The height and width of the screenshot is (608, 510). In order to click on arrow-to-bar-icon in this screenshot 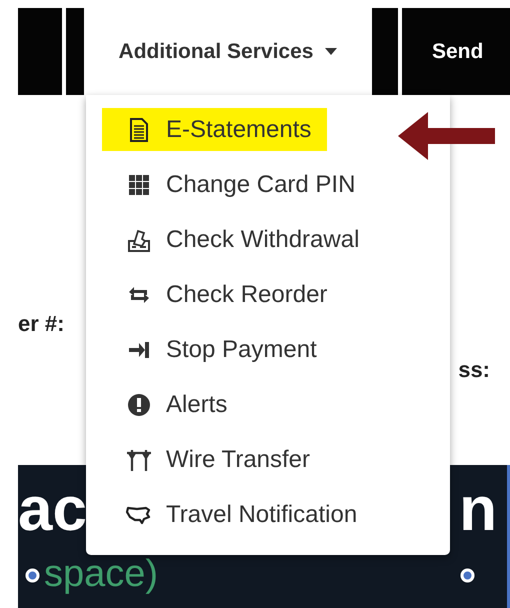, I will do `click(139, 349)`.